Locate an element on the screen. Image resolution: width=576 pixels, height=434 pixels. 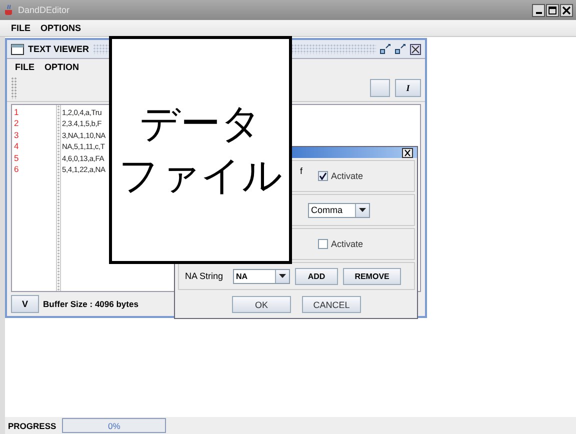
line-number: 5 is located at coordinates (17, 158).